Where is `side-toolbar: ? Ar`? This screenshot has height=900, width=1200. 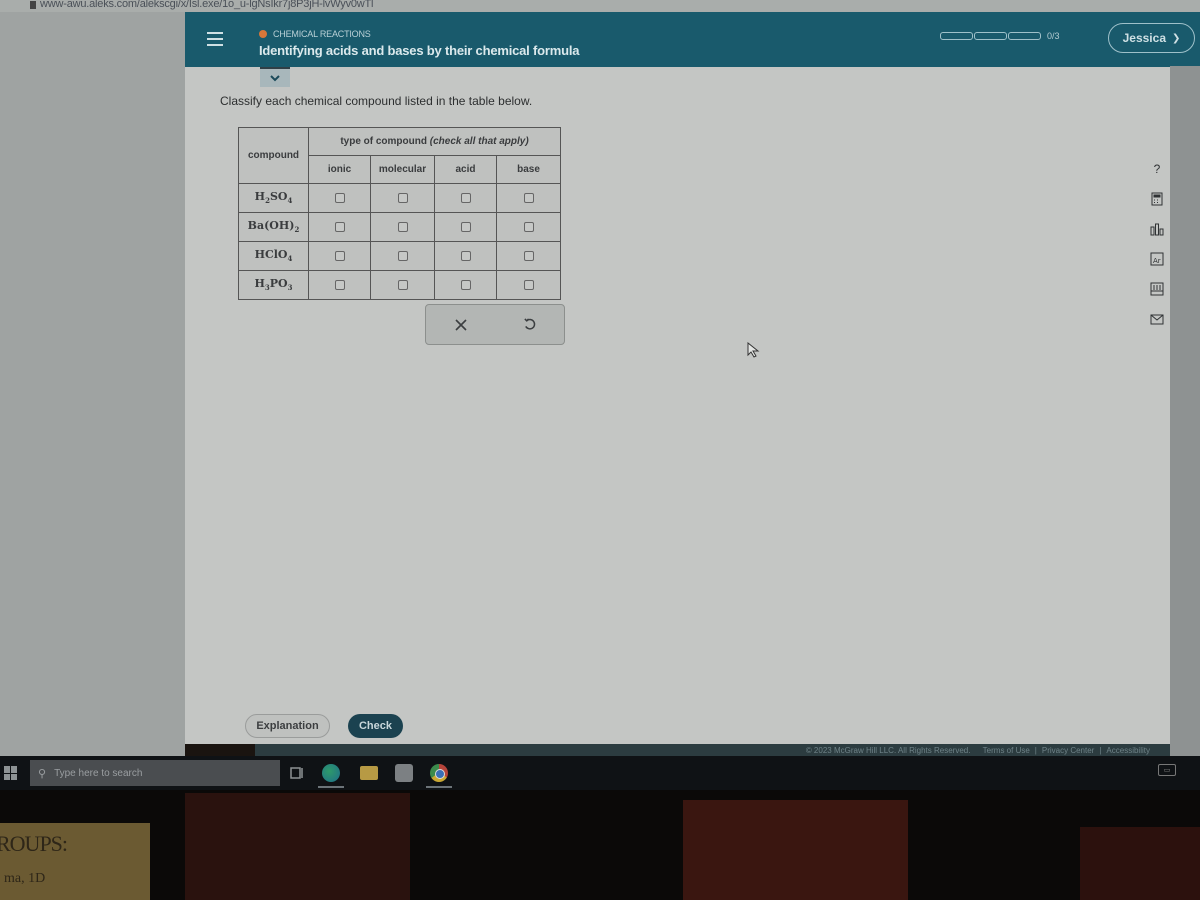
side-toolbar: ? Ar is located at coordinates (1160, 250).